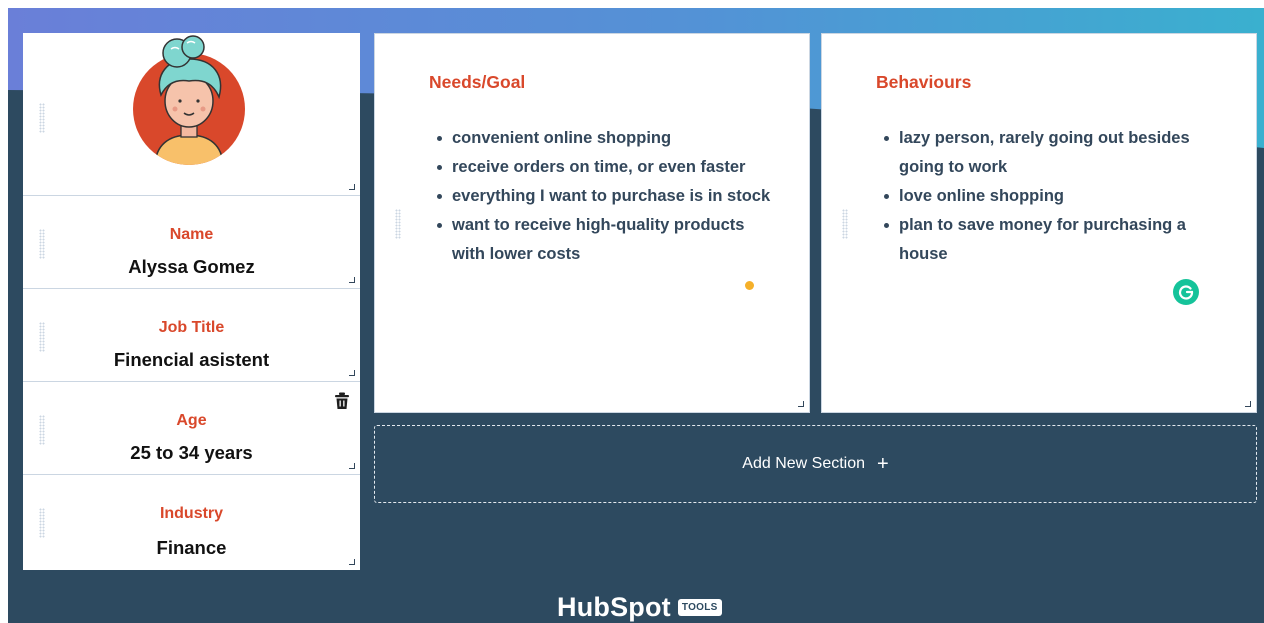  Describe the element at coordinates (342, 401) in the screenshot. I see `trash-icon` at that location.